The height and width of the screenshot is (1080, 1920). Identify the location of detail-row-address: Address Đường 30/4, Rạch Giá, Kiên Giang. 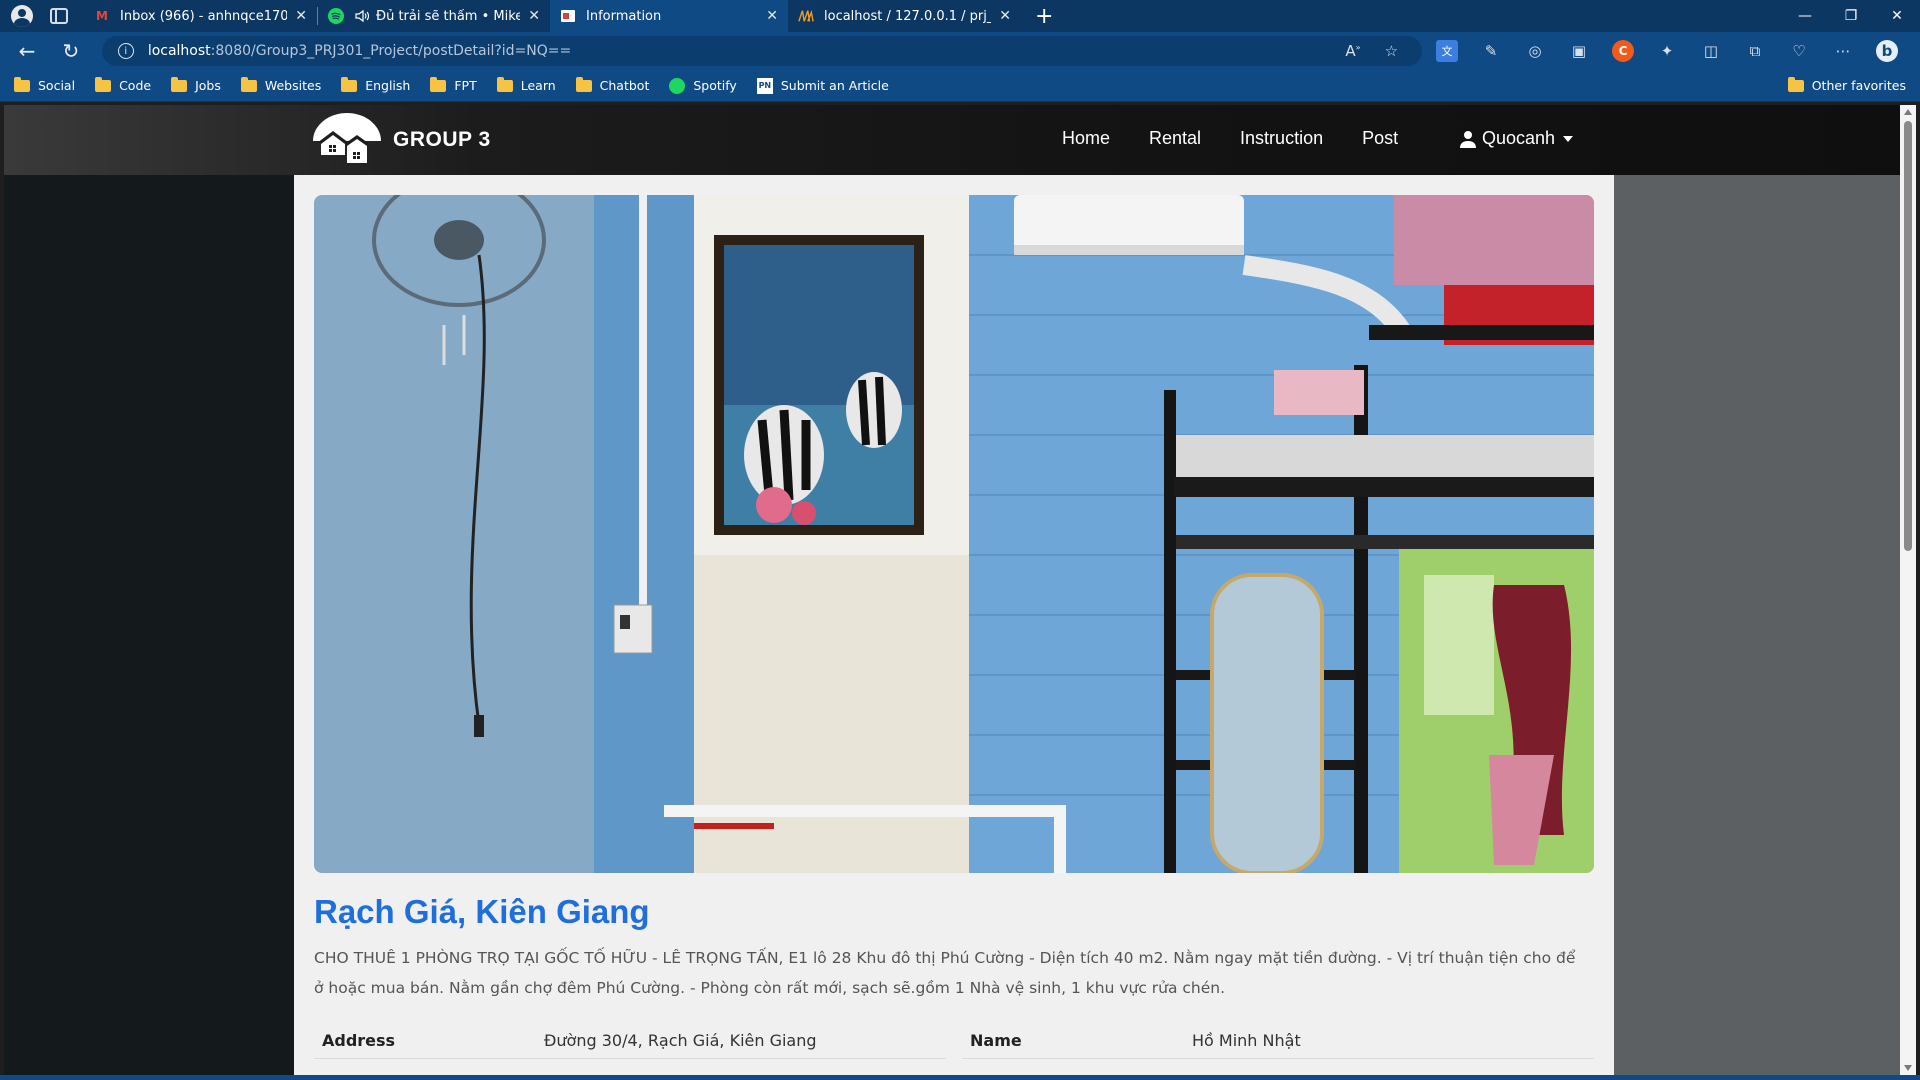
(630, 1041).